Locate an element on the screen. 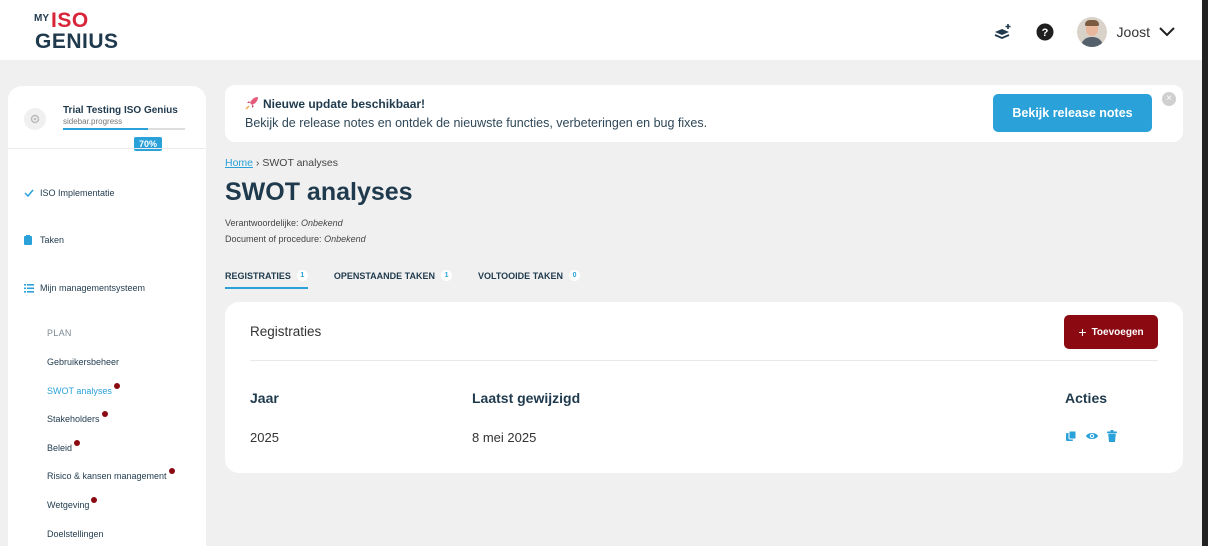  responsible-meta: Verantwoordelijke: Onbekend is located at coordinates (284, 223).